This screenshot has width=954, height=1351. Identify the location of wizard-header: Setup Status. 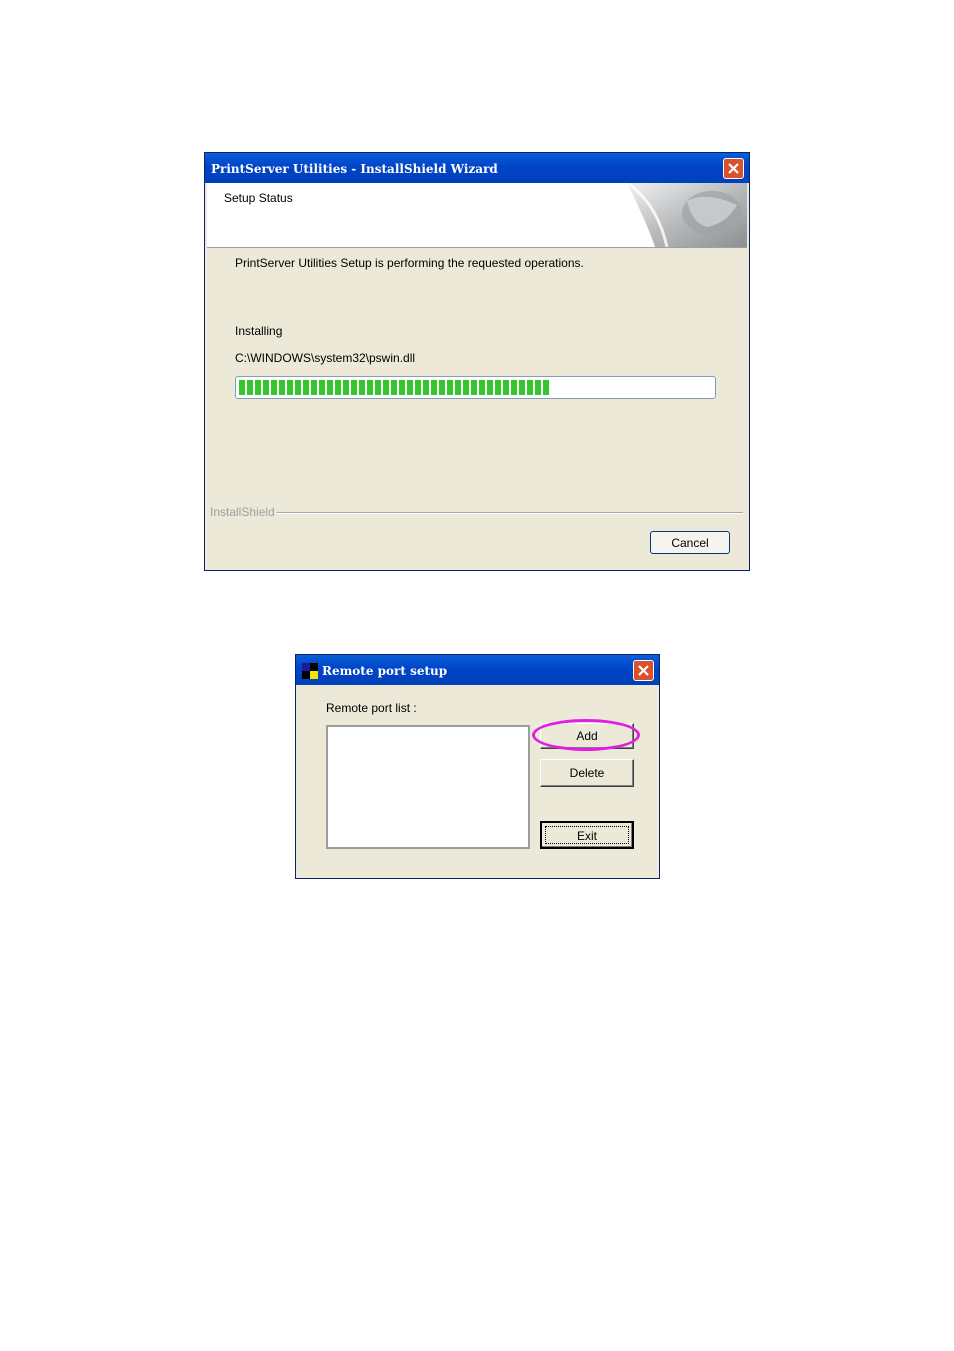
(477, 215).